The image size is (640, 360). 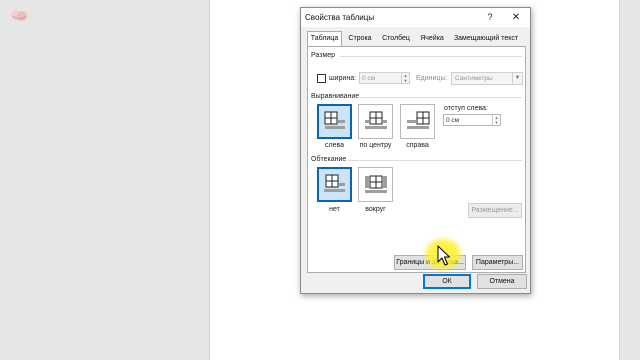 I want to click on tab-row: Строка, so click(x=360, y=39).